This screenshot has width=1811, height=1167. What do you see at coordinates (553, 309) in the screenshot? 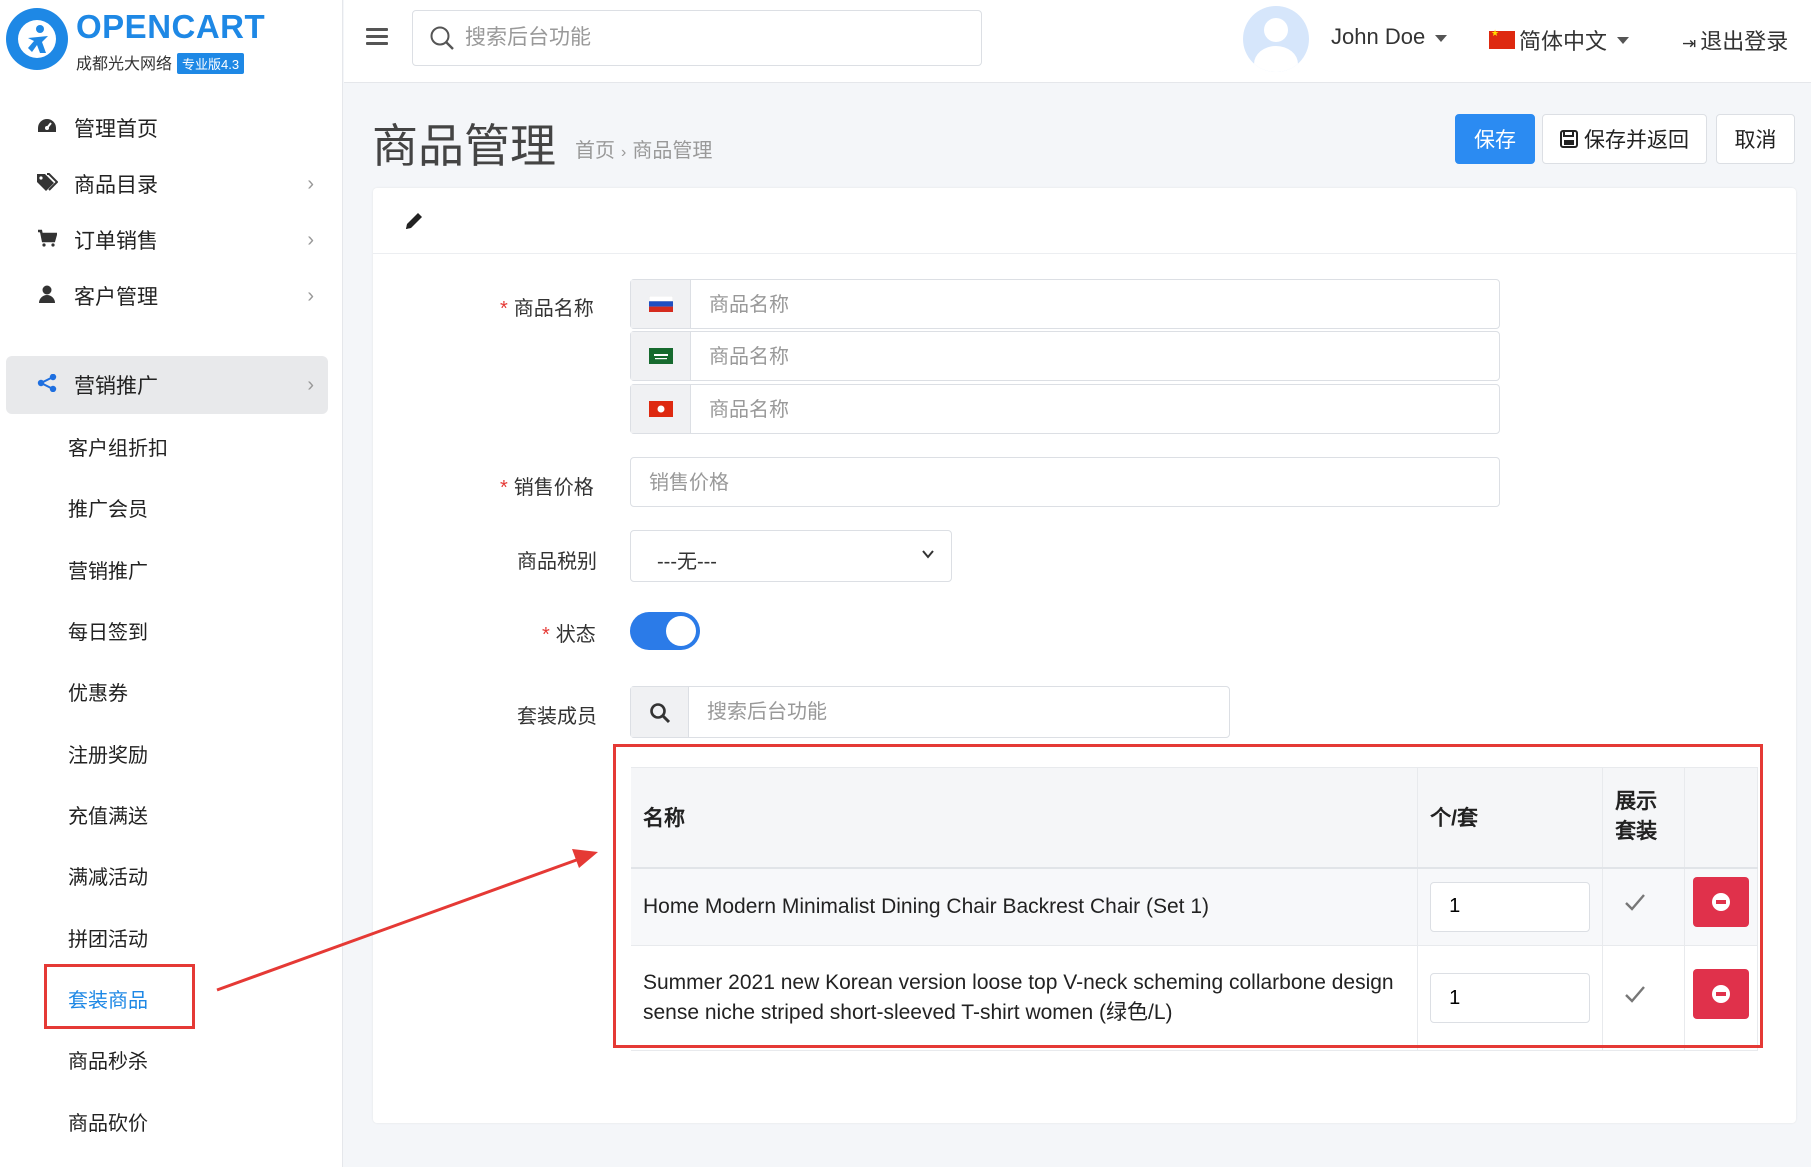
I see `product-name-label-text: 商品名称` at bounding box center [553, 309].